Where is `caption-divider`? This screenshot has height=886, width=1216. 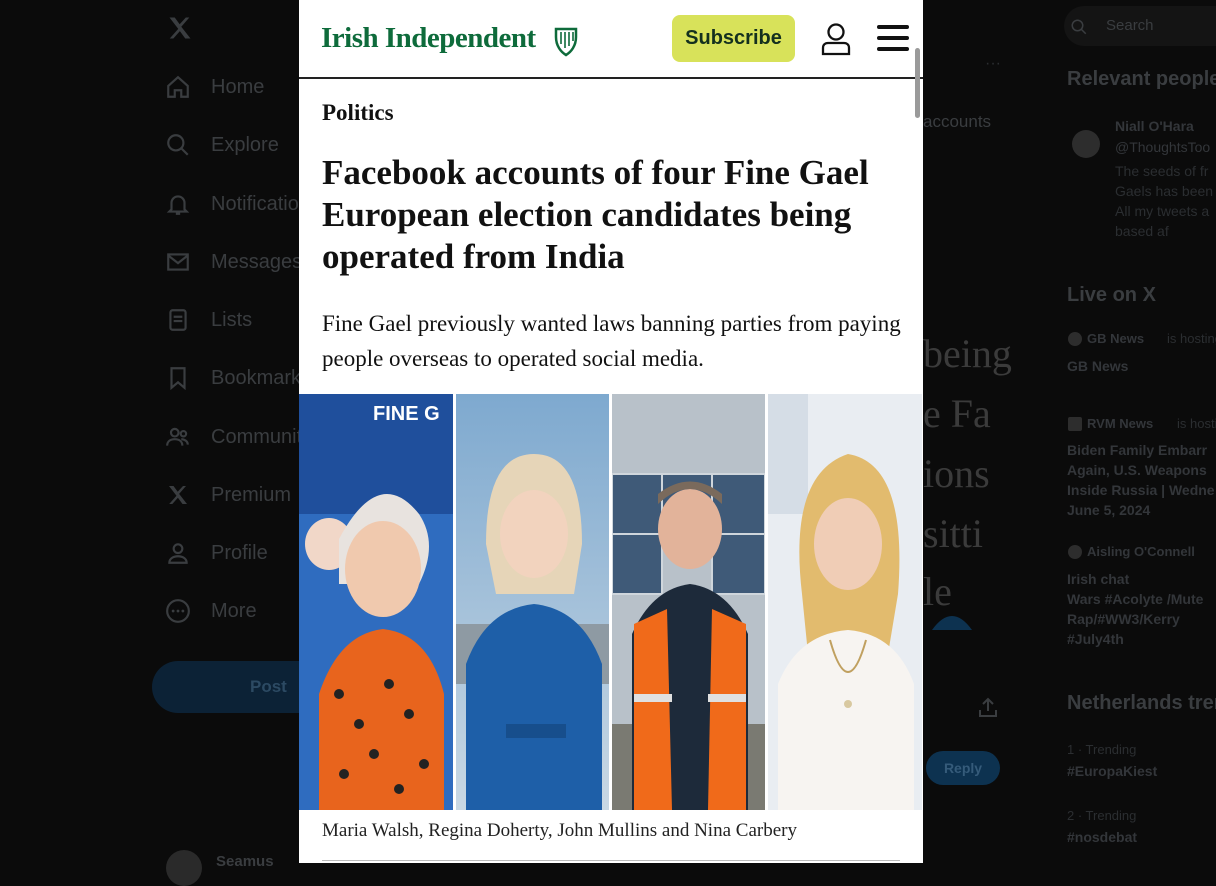
caption-divider is located at coordinates (611, 860).